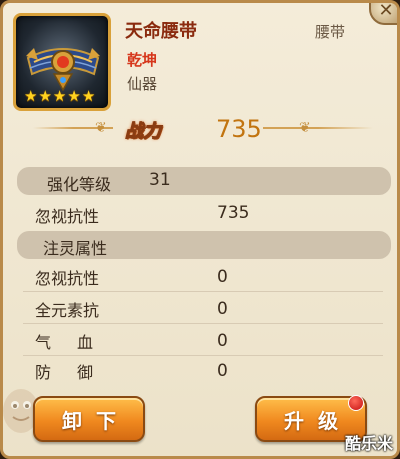  I want to click on notification-dot-icon, so click(356, 403).